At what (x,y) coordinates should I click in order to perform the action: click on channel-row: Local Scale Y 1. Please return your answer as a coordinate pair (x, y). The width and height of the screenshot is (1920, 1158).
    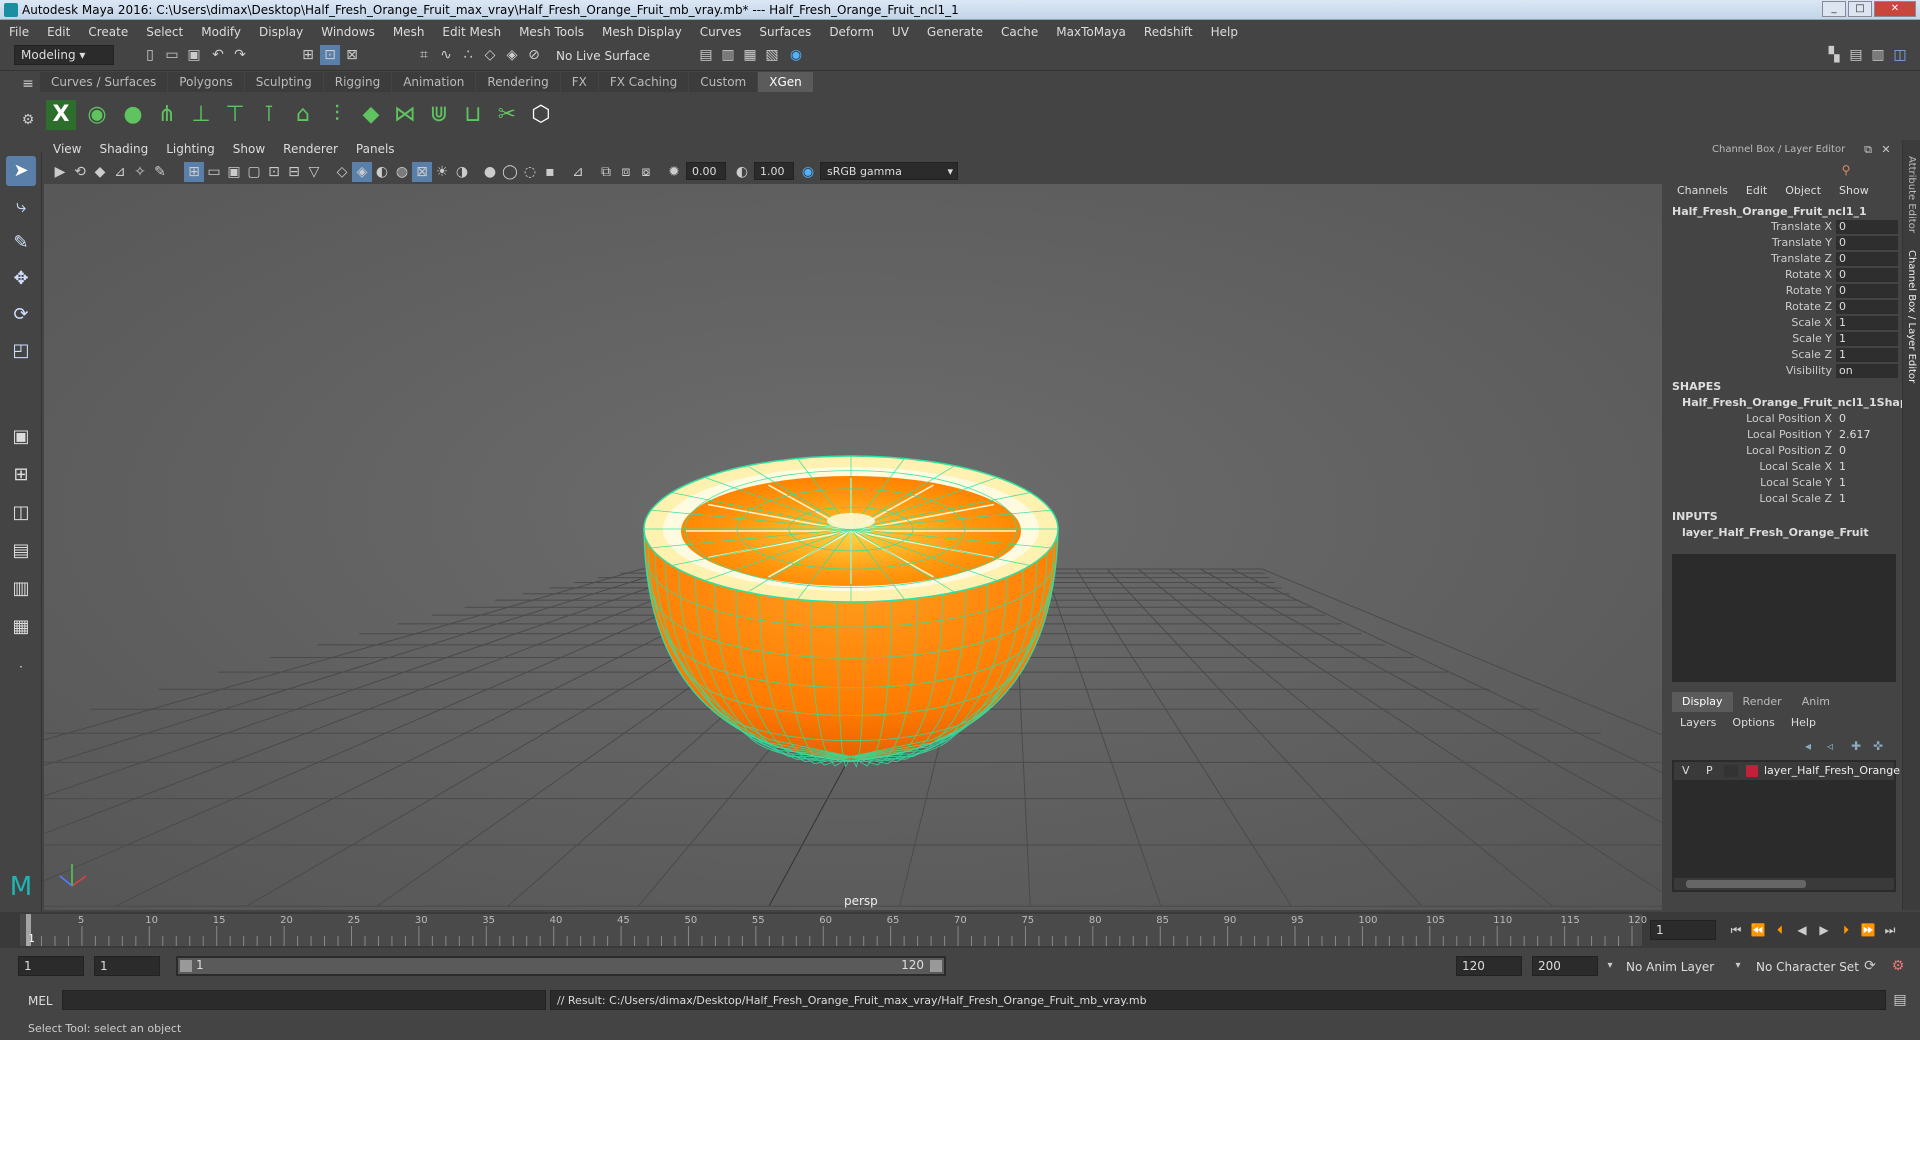
    Looking at the image, I should click on (1784, 483).